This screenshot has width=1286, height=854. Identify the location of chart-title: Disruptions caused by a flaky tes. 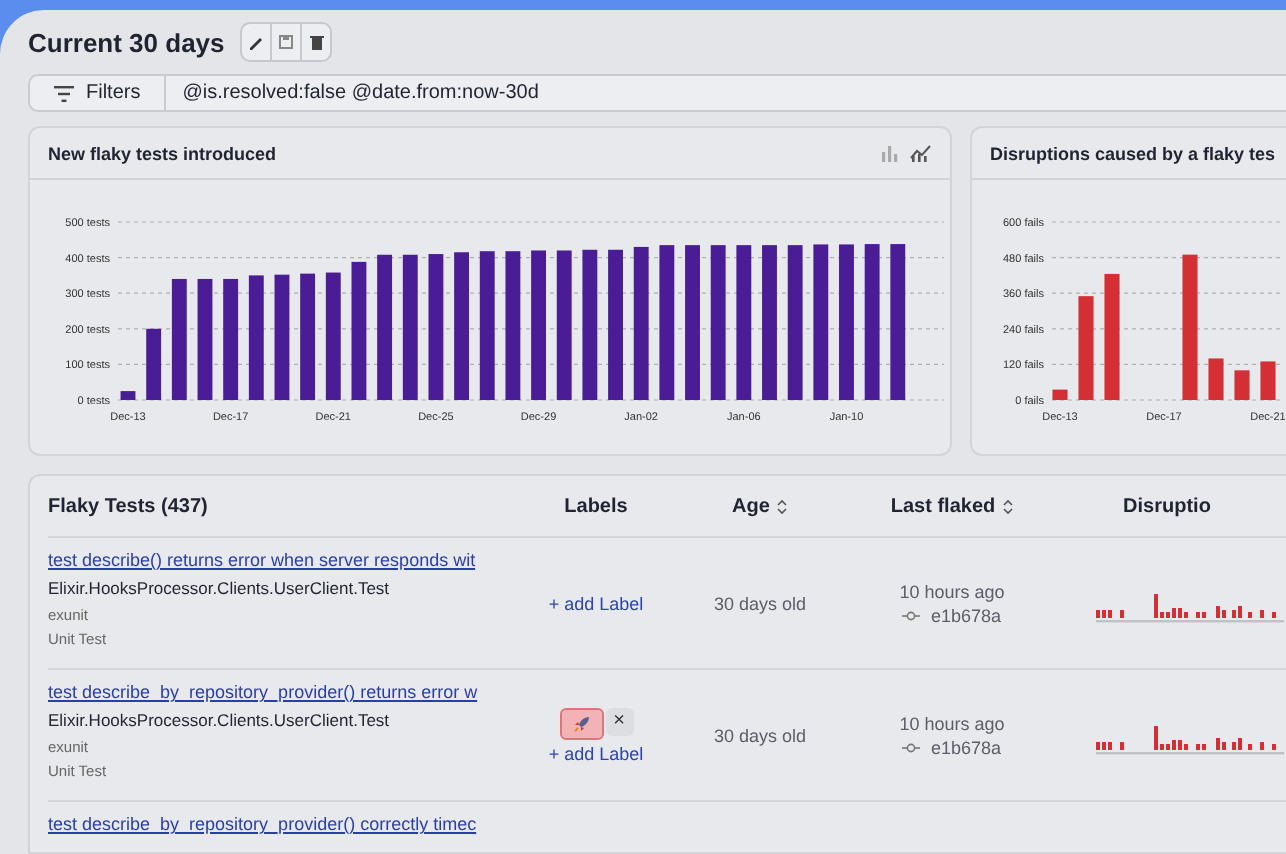
(1133, 153).